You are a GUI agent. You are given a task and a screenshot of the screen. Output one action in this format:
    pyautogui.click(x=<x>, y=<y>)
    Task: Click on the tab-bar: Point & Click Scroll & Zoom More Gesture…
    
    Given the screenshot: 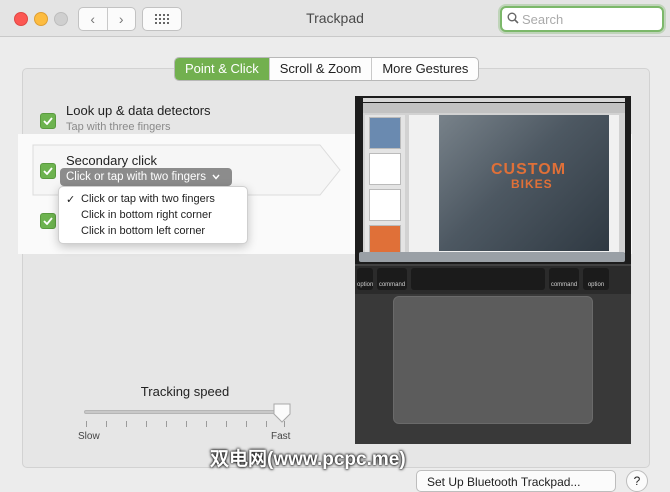 What is the action you would take?
    pyautogui.click(x=327, y=69)
    